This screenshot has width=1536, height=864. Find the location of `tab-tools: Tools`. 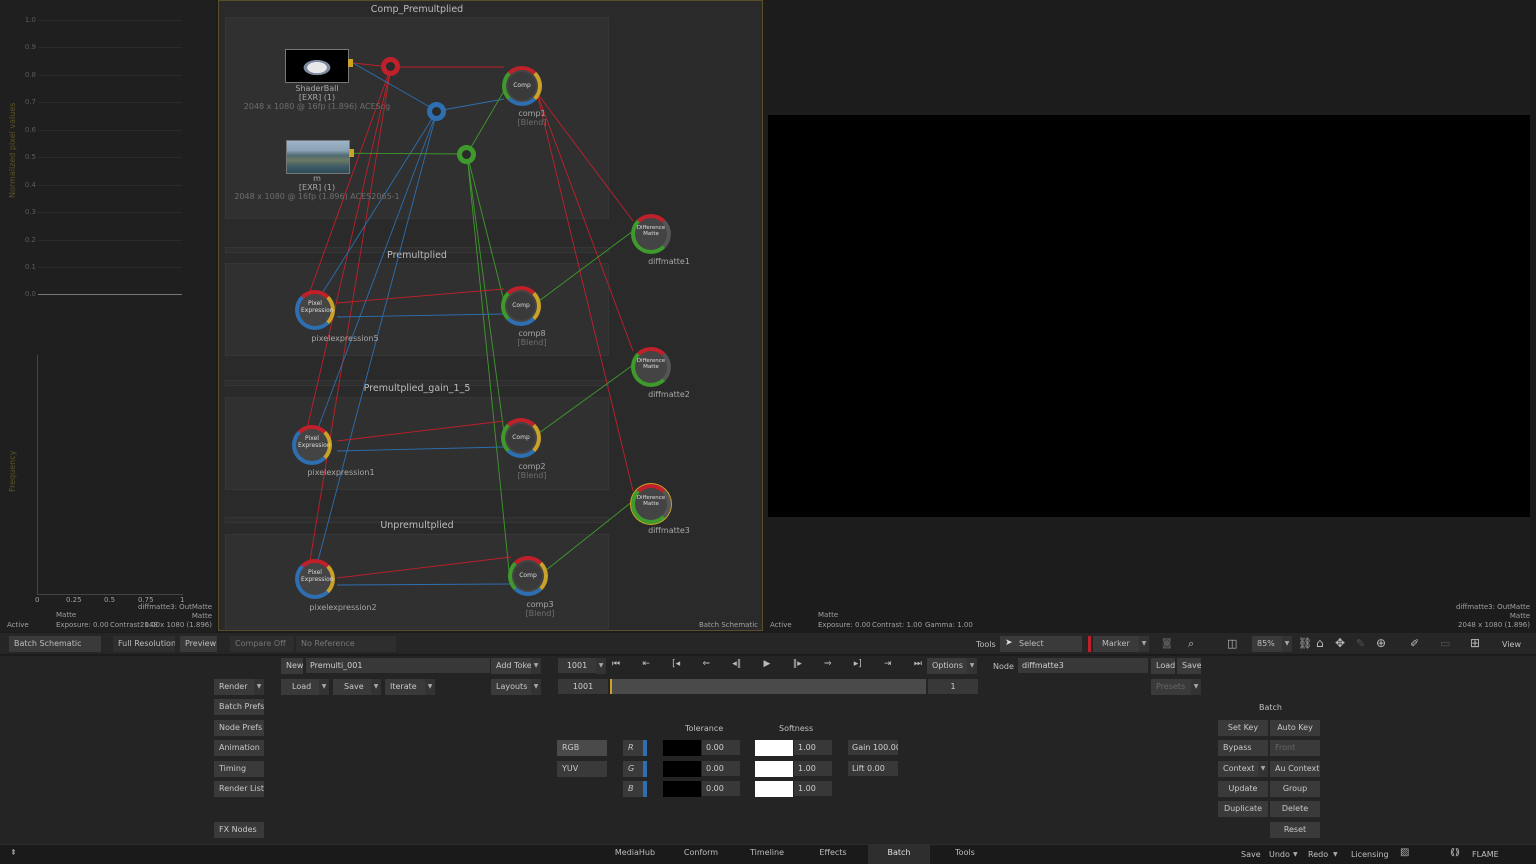

tab-tools: Tools is located at coordinates (965, 854).